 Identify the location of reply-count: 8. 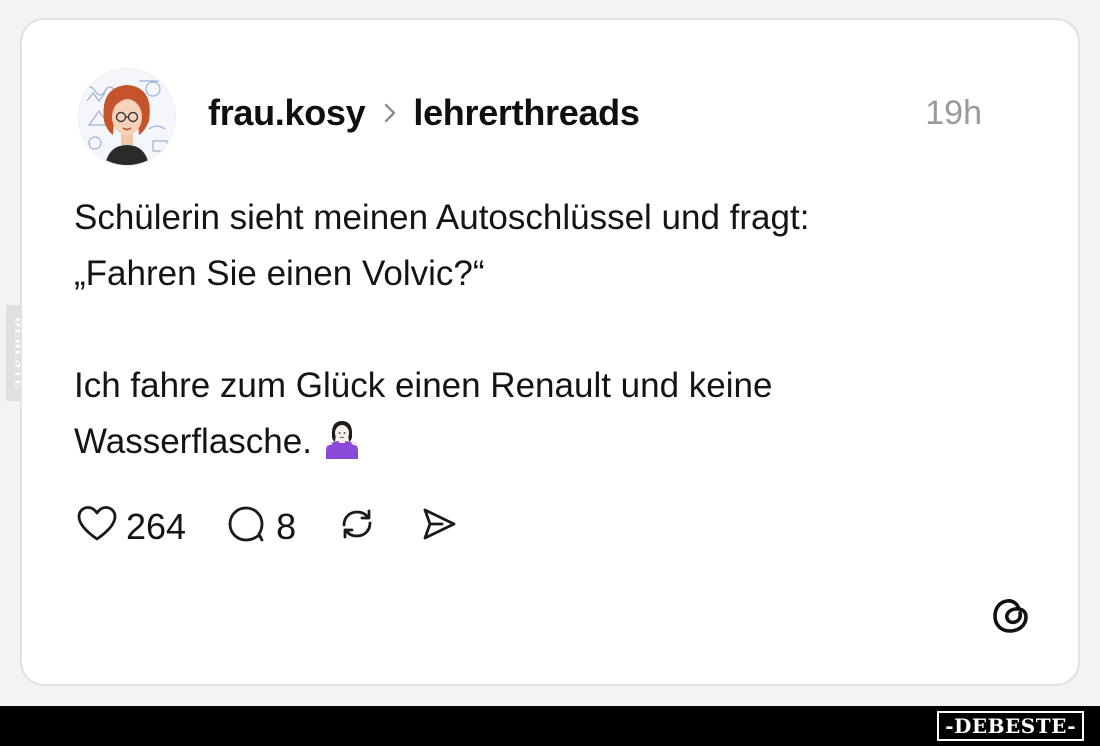
(286, 526).